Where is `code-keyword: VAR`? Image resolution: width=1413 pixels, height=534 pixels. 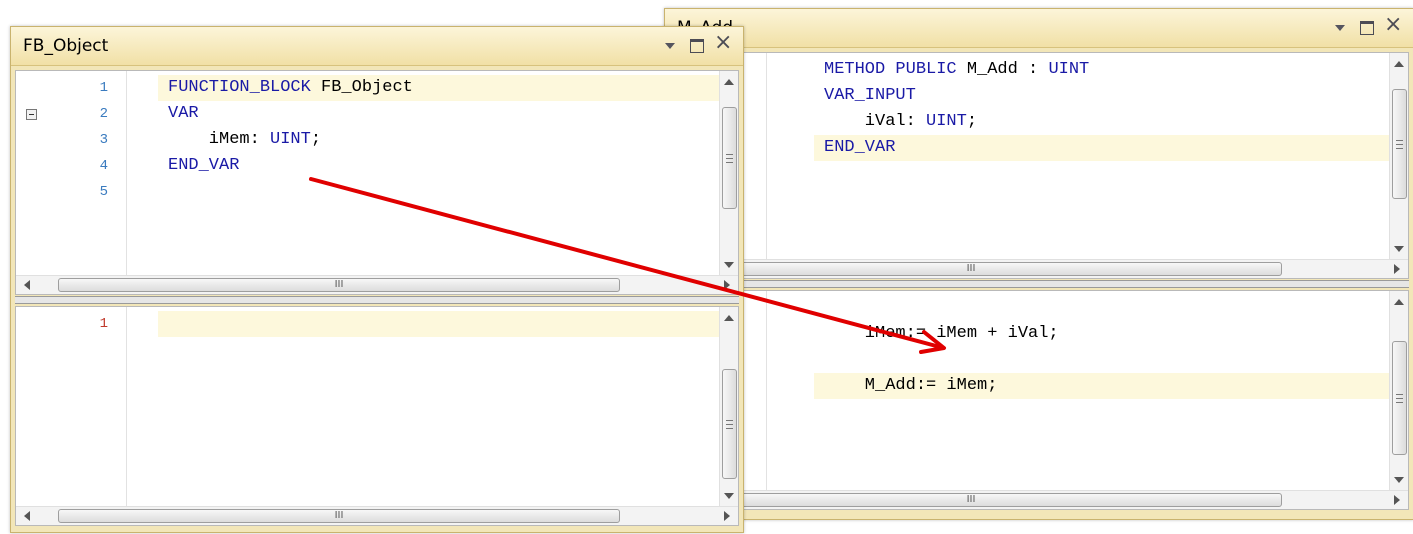
code-keyword: VAR is located at coordinates (183, 113).